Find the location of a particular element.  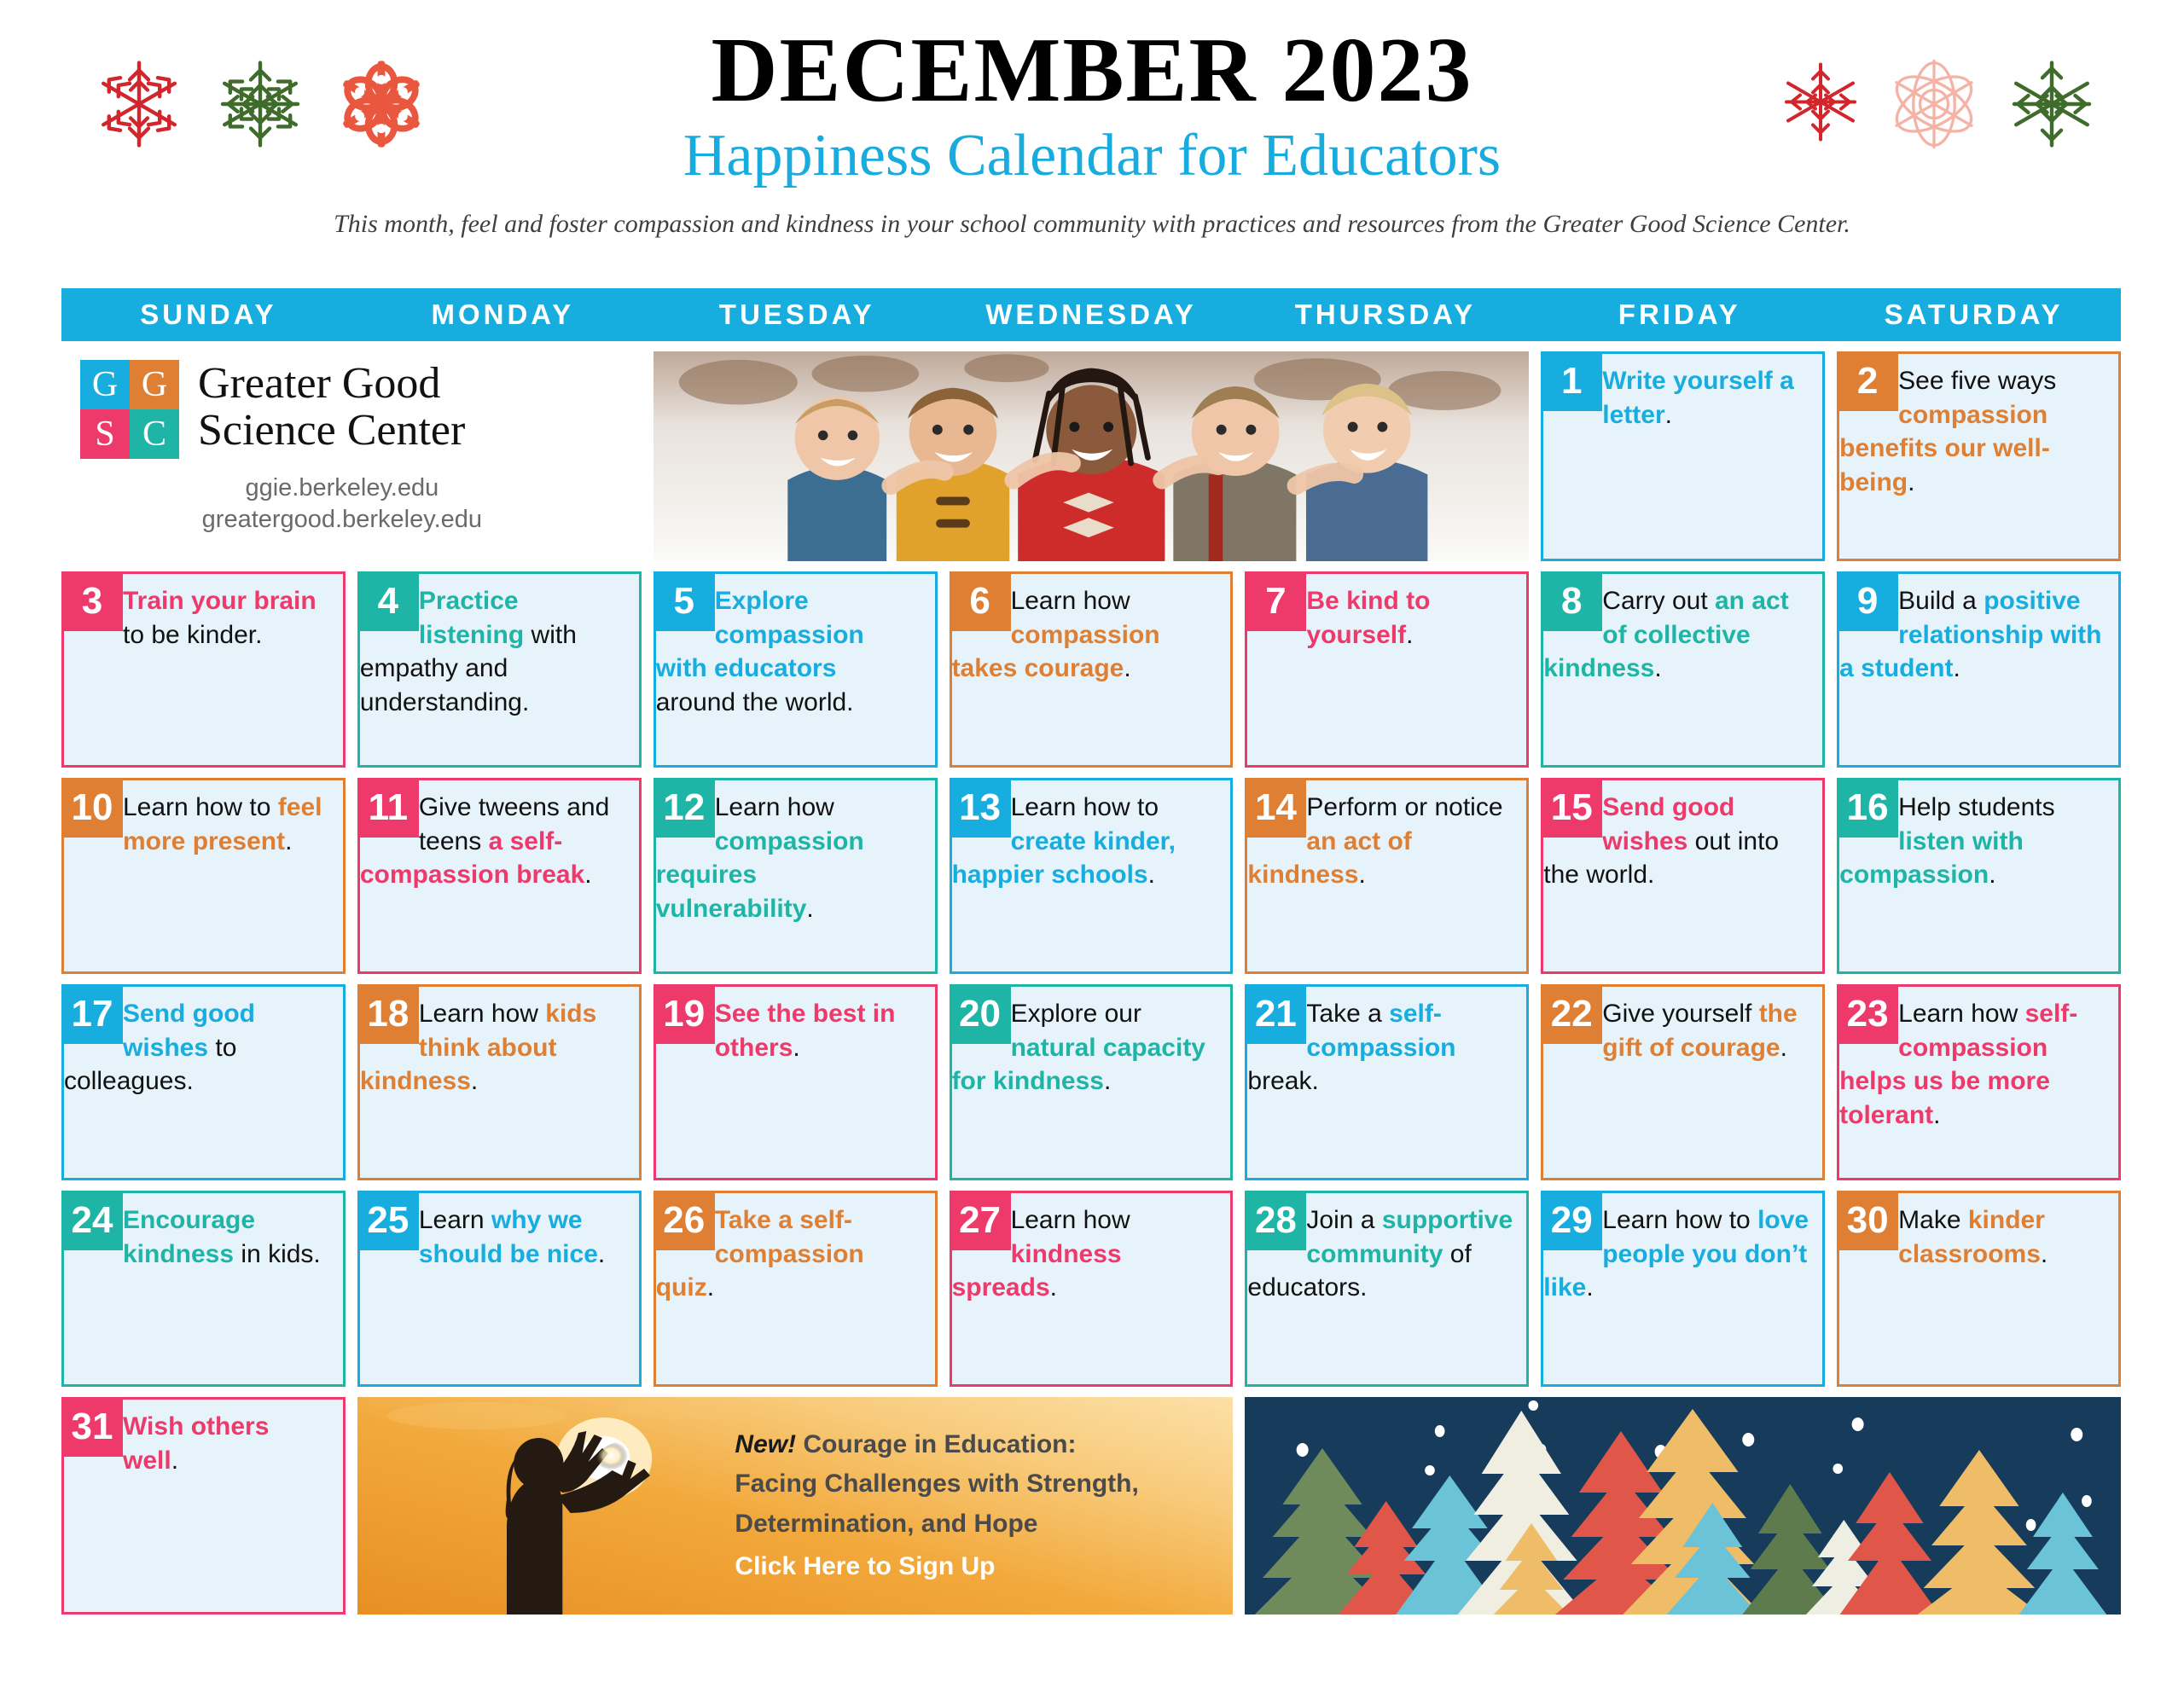

day-number: 6 is located at coordinates (980, 601).